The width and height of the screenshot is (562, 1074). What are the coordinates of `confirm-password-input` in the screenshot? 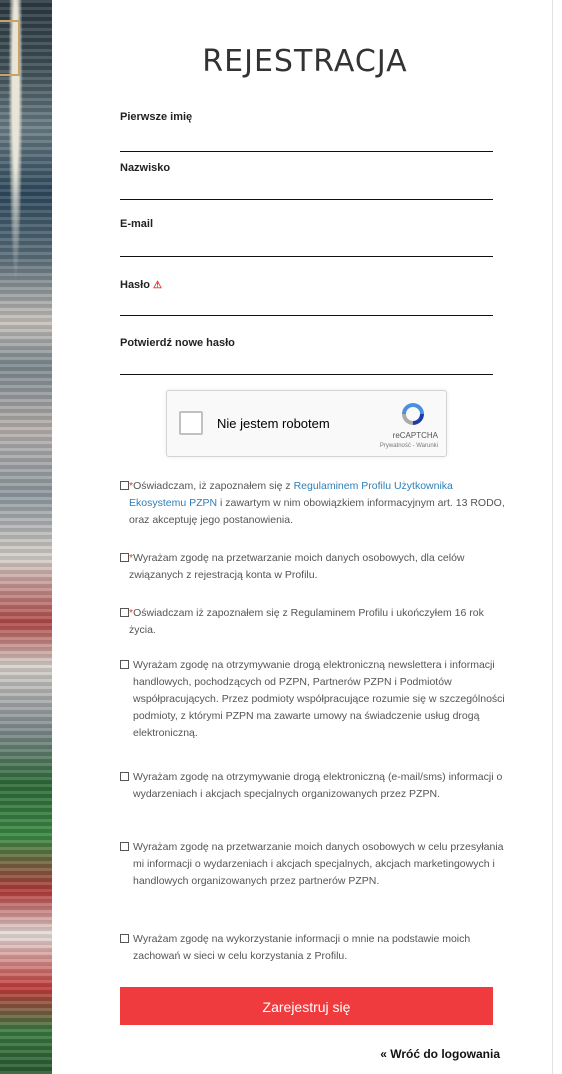 It's located at (306, 363).